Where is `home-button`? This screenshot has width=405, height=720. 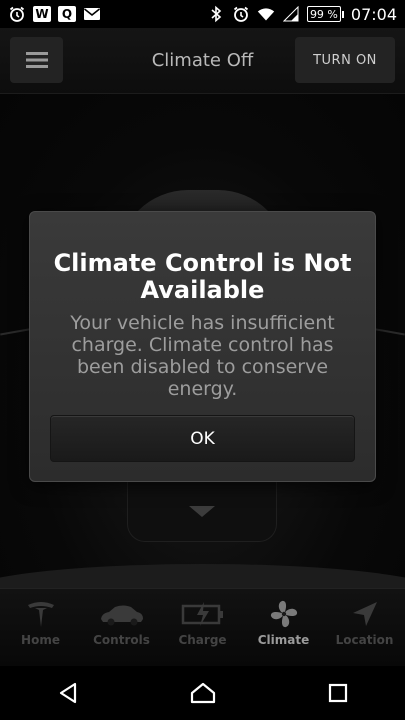 home-button is located at coordinates (203, 693).